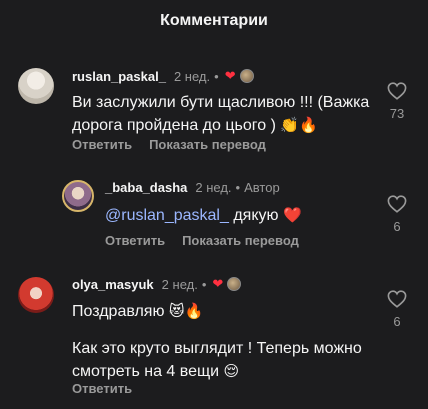  Describe the element at coordinates (262, 187) in the screenshot. I see `author-badge: Автор` at that location.